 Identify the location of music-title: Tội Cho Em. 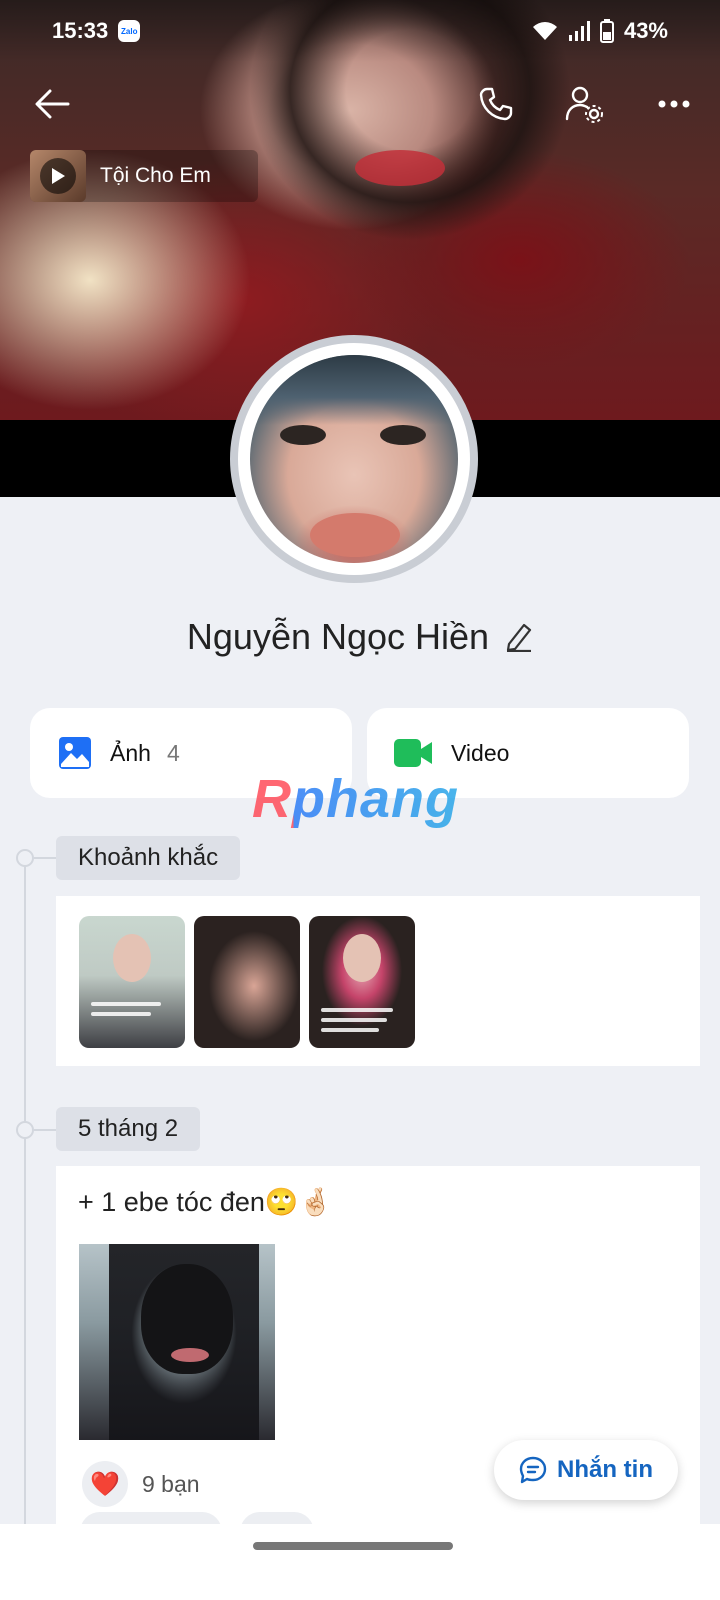
(155, 175).